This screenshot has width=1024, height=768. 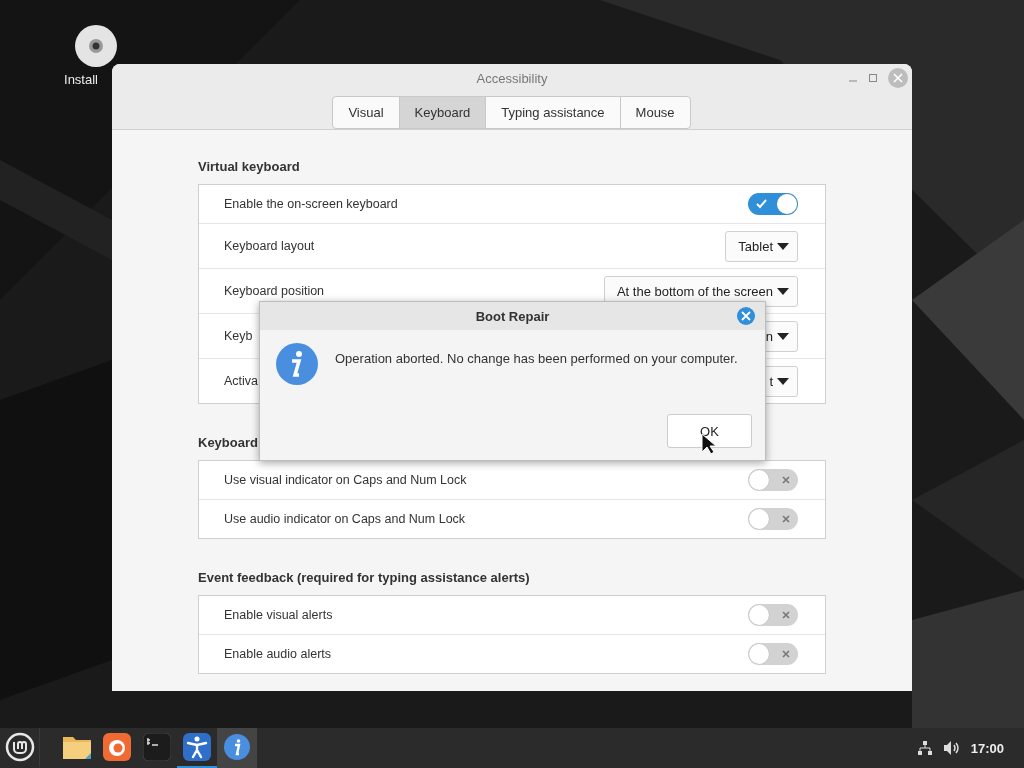 I want to click on setting-label: Enable visual alerts, so click(x=278, y=615).